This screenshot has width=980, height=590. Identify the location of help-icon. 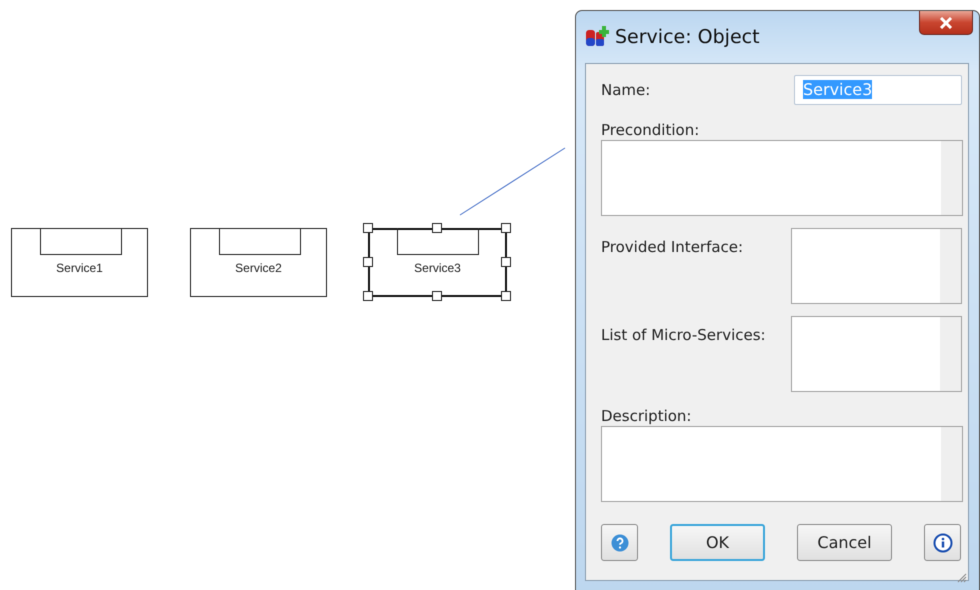
(619, 543).